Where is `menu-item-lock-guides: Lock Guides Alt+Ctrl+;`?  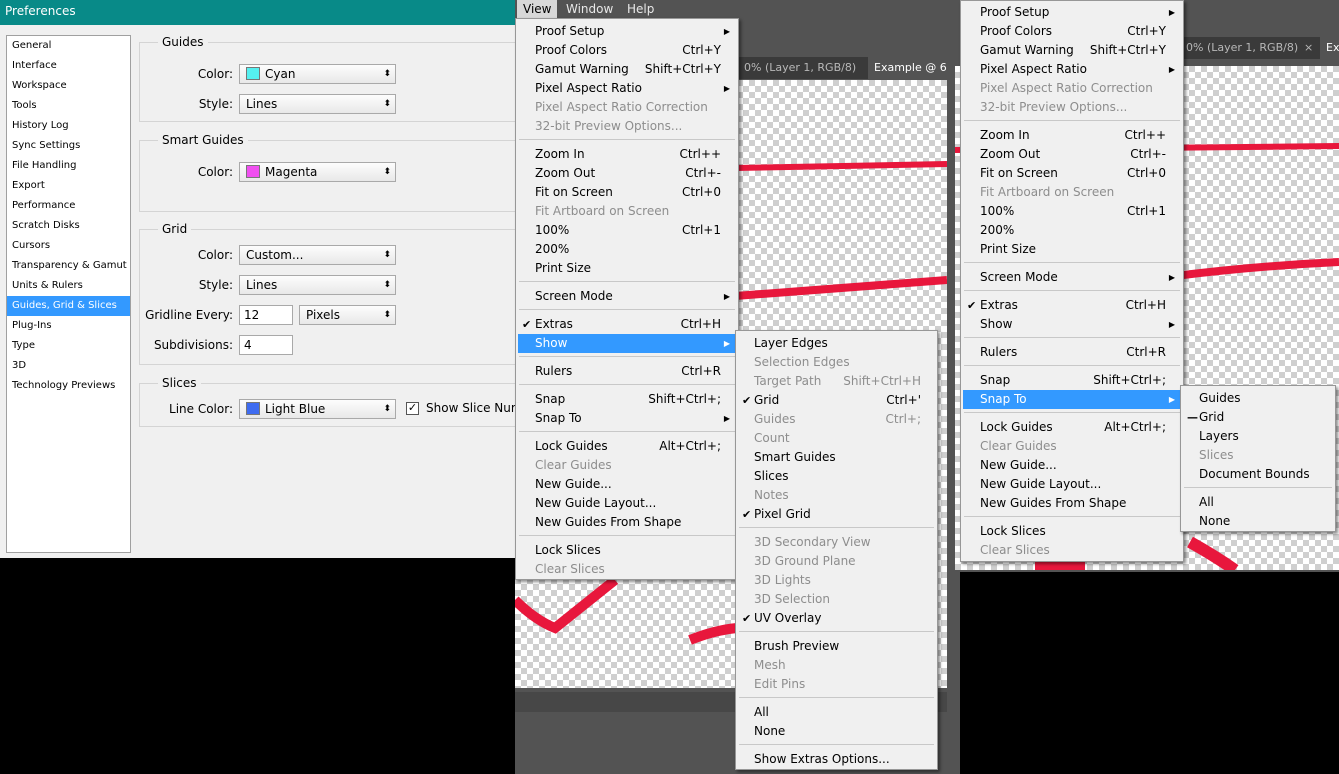
menu-item-lock-guides: Lock Guides Alt+Ctrl+; is located at coordinates (627, 446).